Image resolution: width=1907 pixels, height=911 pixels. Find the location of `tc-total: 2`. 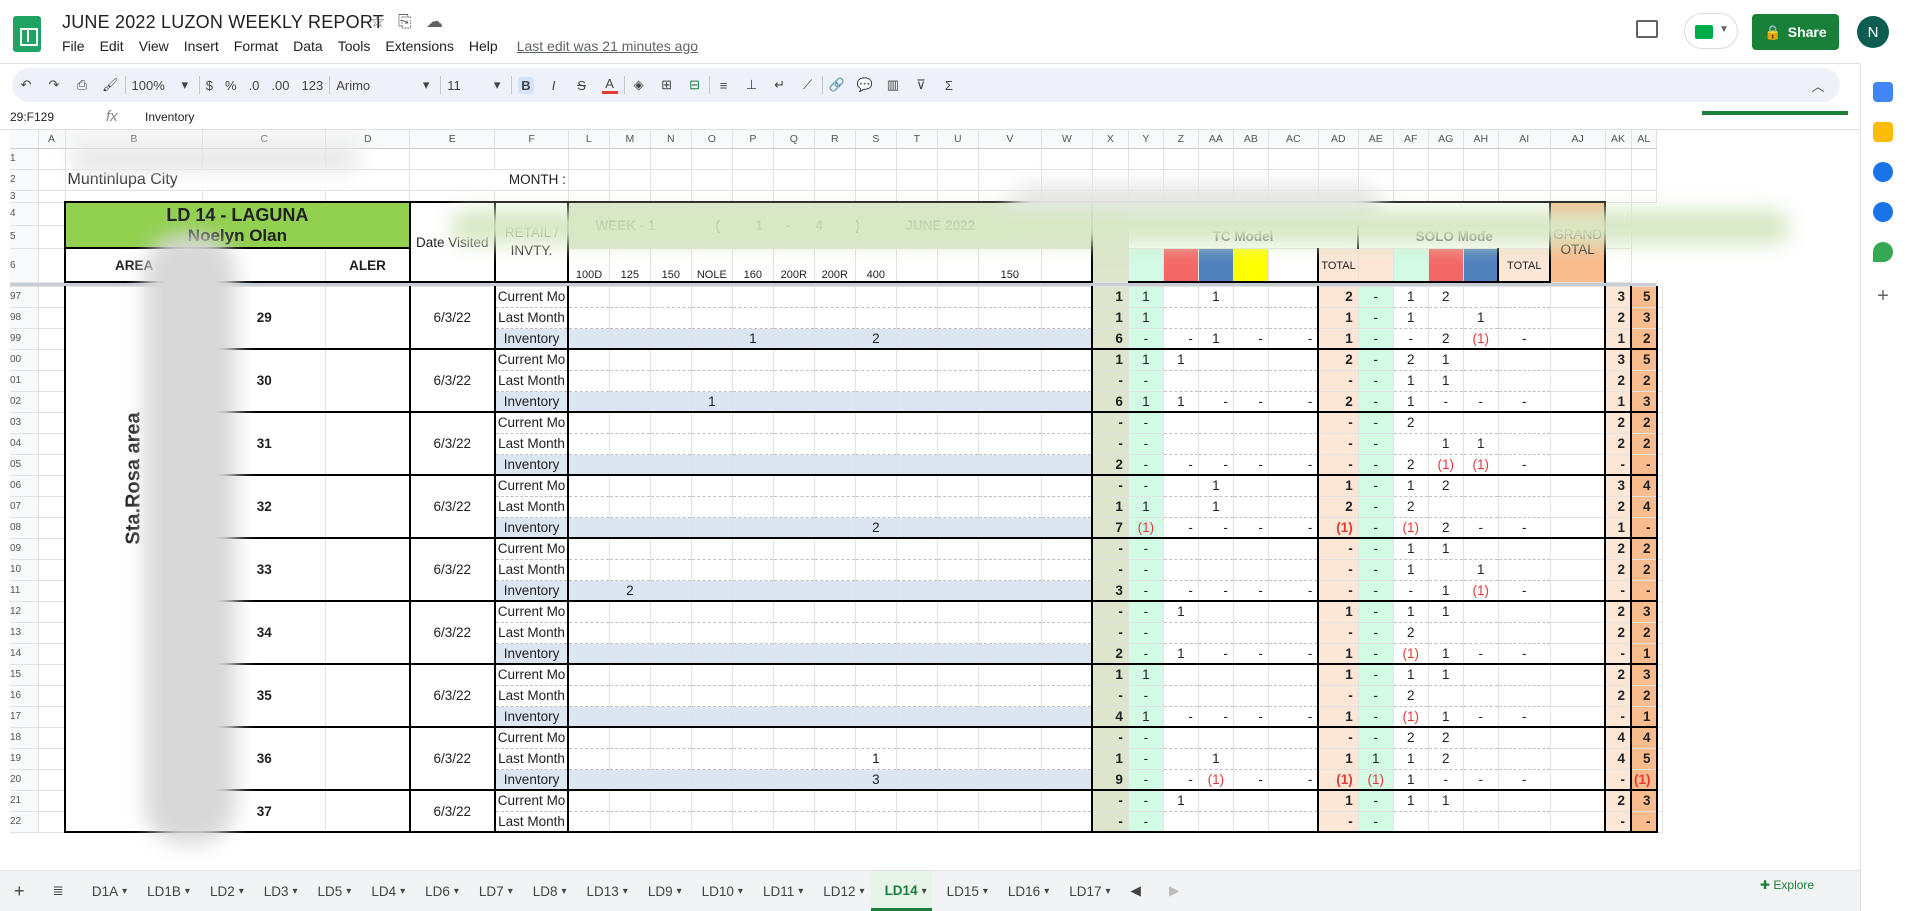

tc-total: 2 is located at coordinates (1338, 297).